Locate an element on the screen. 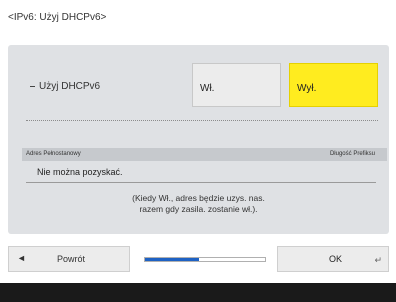  enter-icon: ↵ is located at coordinates (378, 260).